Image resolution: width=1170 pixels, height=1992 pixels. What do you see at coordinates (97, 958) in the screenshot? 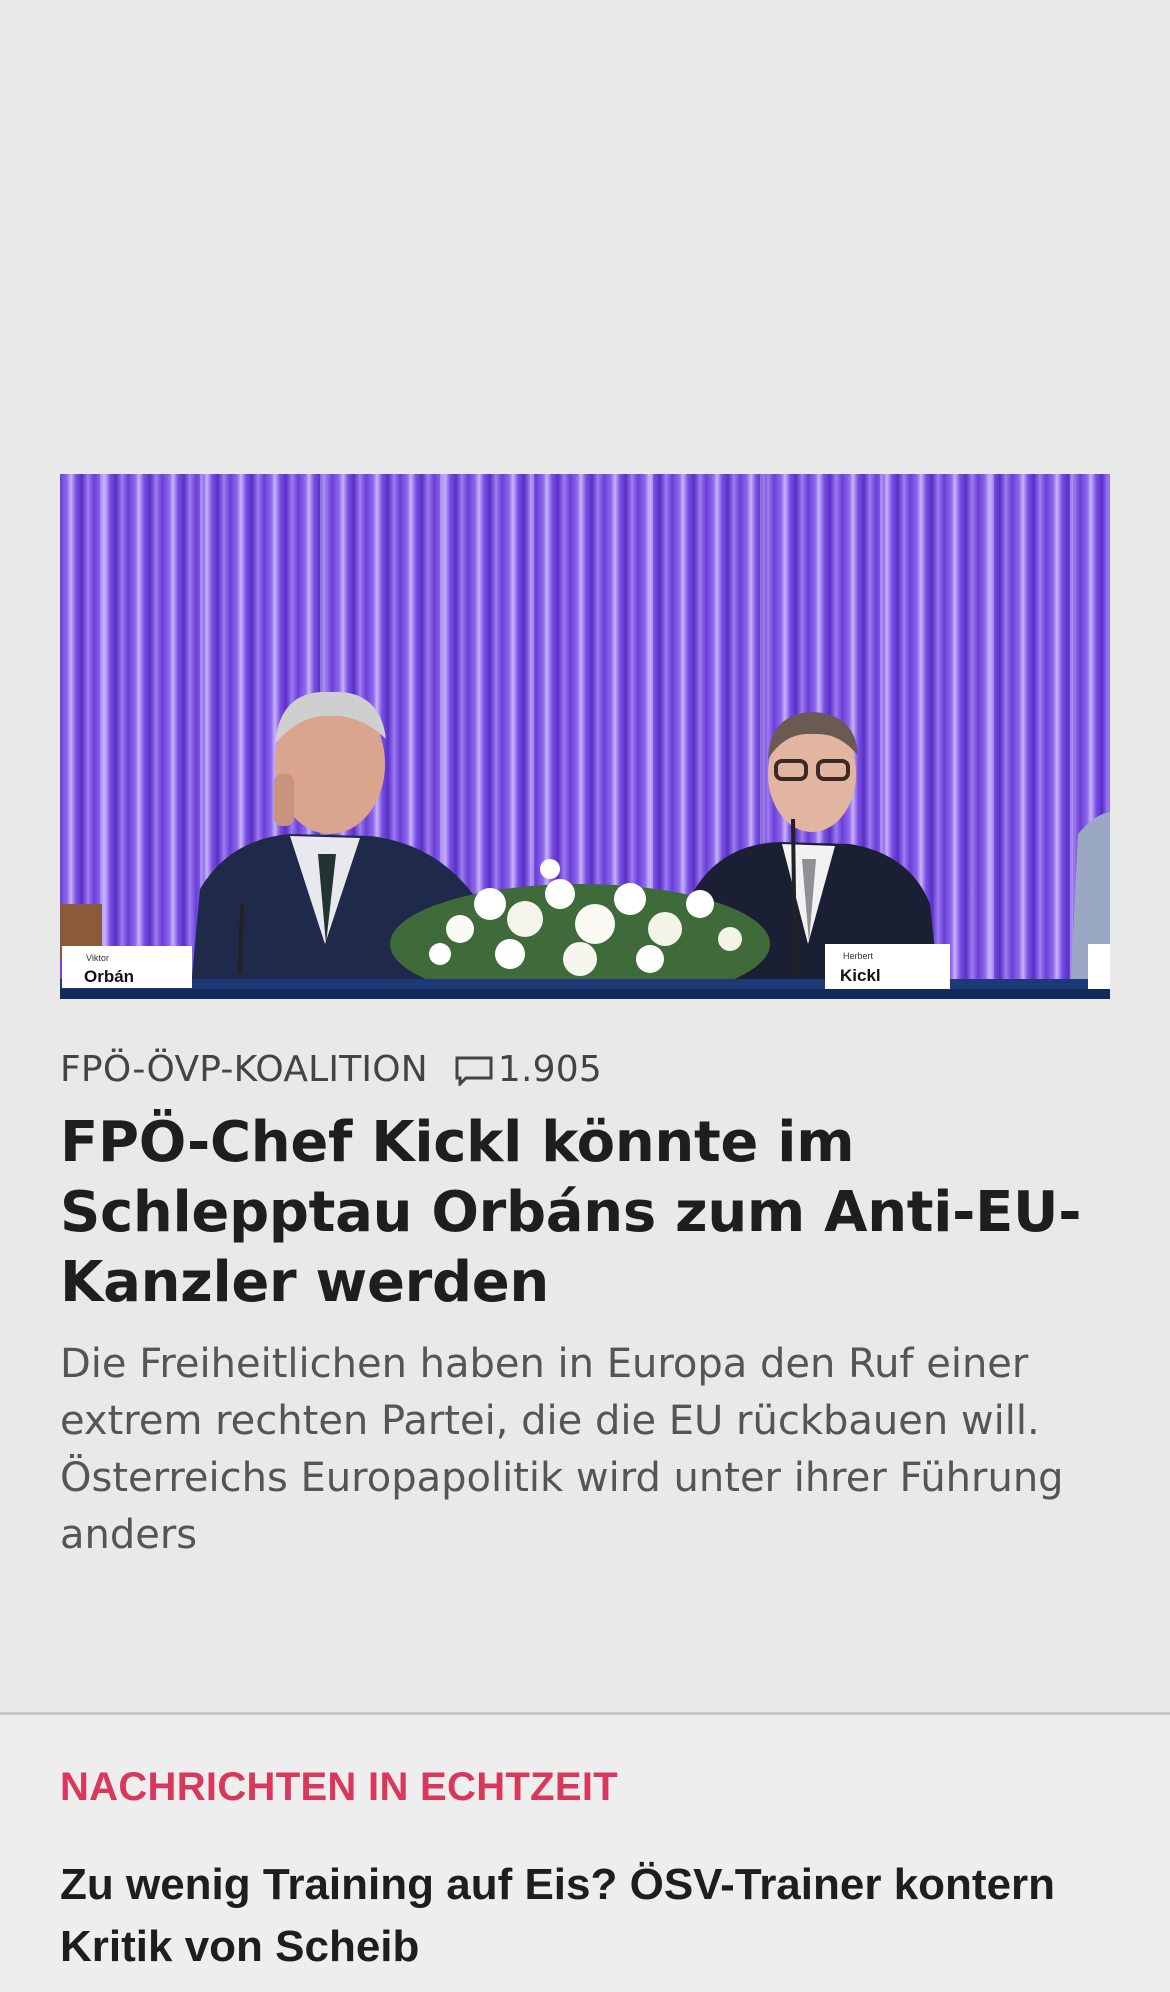
I see `name-card-left-small: Viktor` at bounding box center [97, 958].